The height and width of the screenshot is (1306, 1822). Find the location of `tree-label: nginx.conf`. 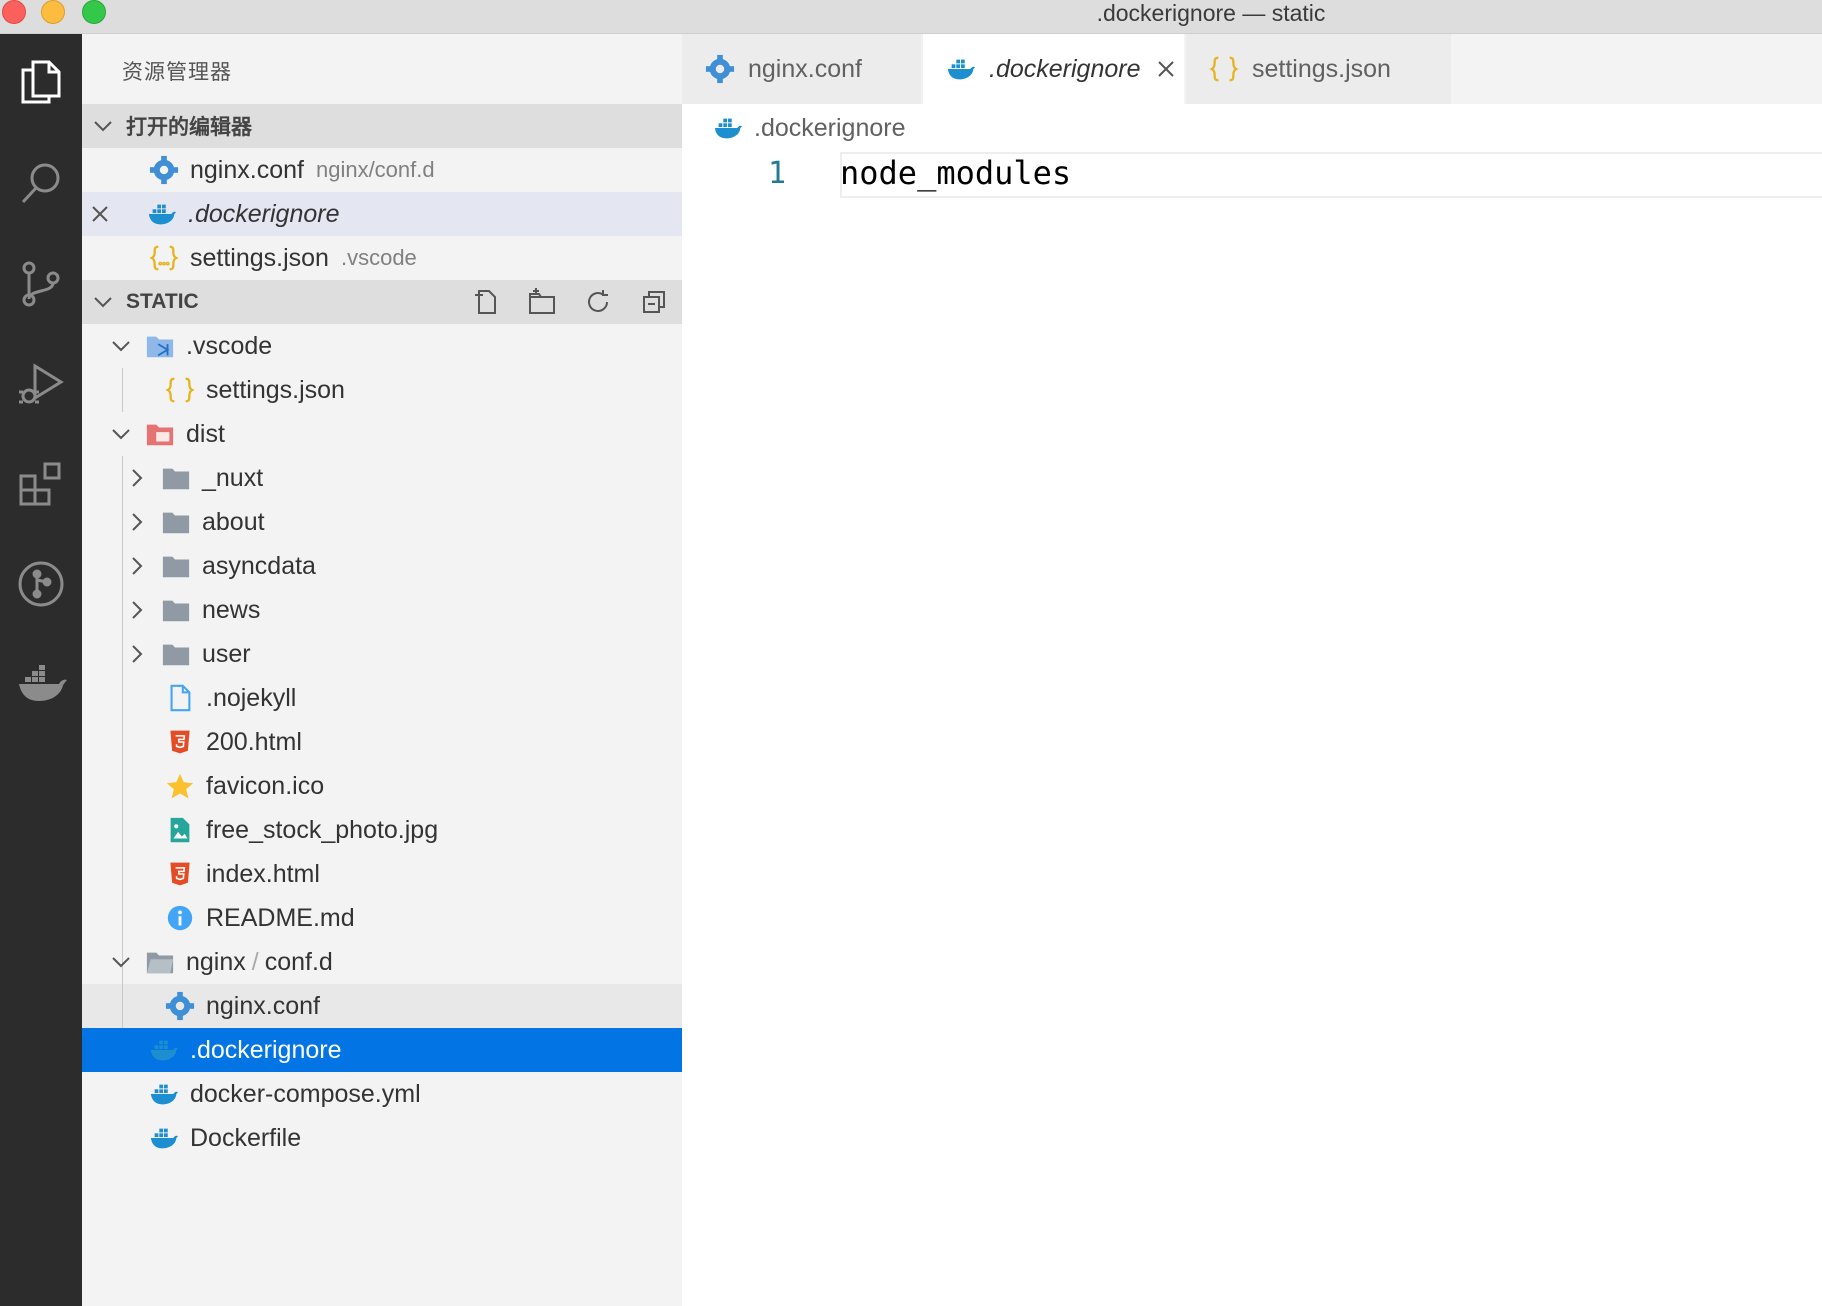

tree-label: nginx.conf is located at coordinates (263, 1005).